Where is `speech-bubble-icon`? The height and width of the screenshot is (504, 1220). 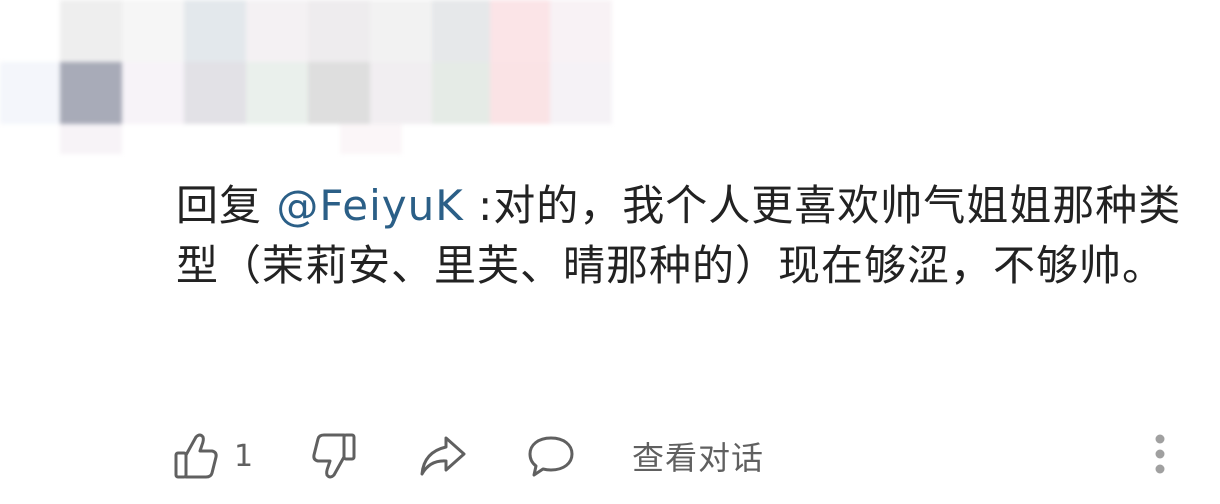
speech-bubble-icon is located at coordinates (551, 456).